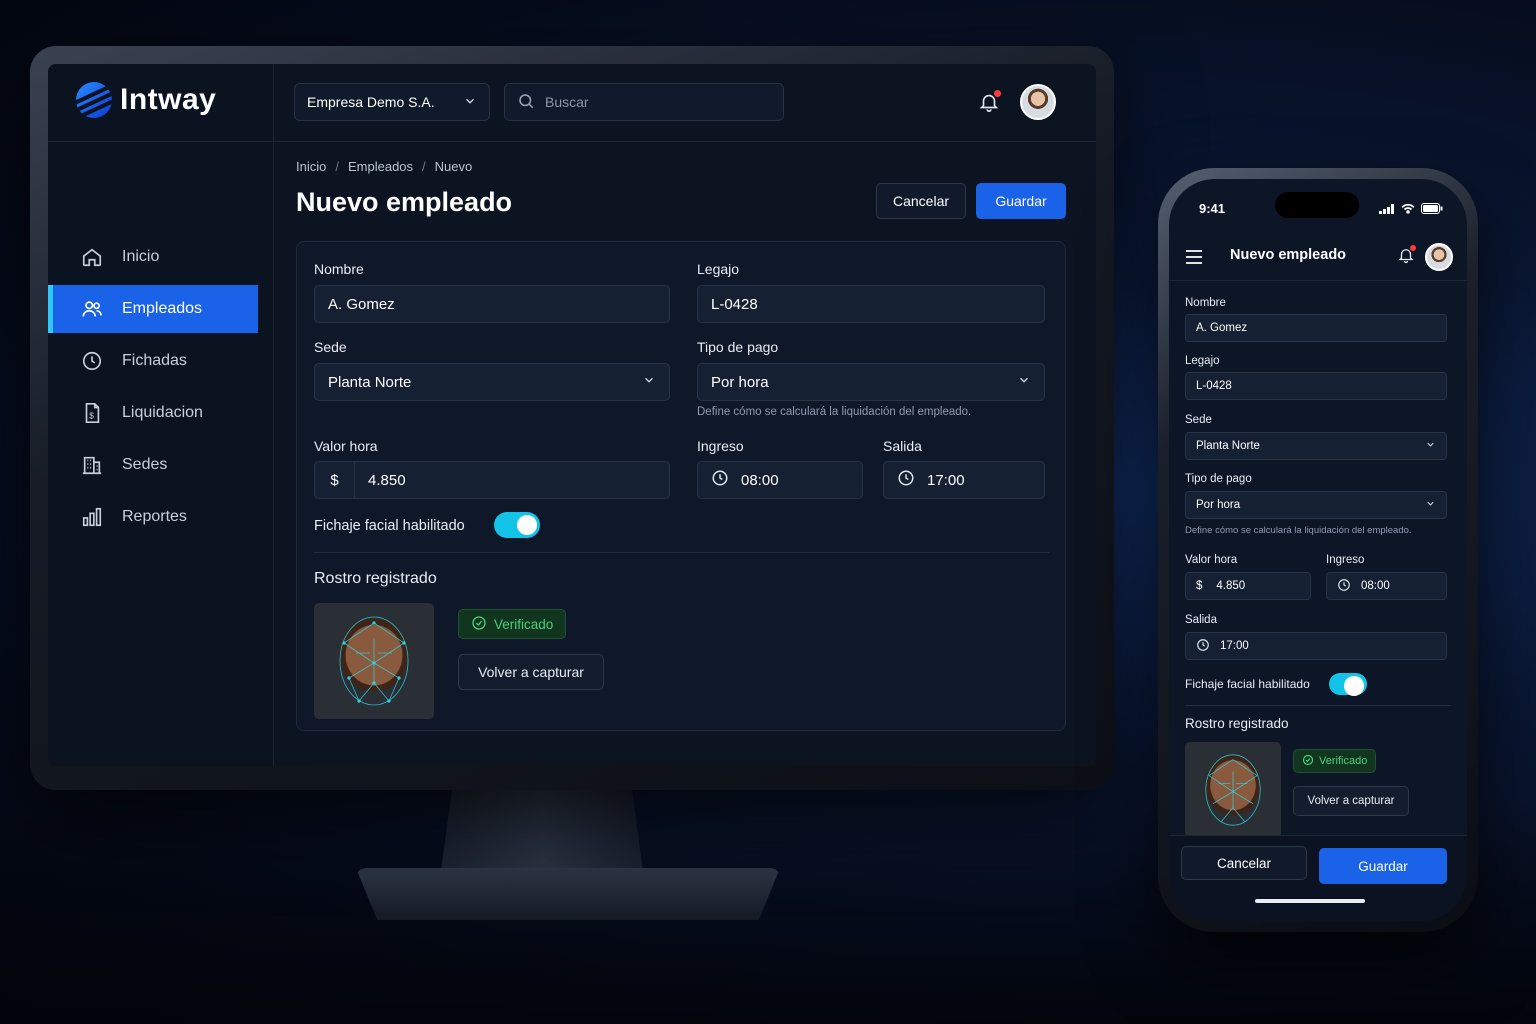 This screenshot has height=1024, width=1536. What do you see at coordinates (479, 624) in the screenshot?
I see `check-circle-icon` at bounding box center [479, 624].